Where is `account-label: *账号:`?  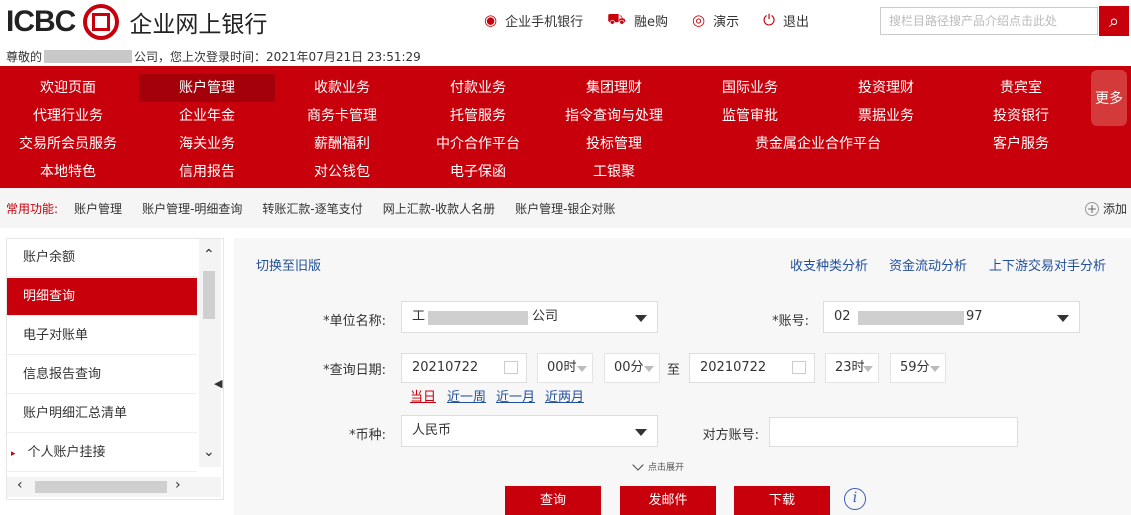
account-label: *账号: is located at coordinates (790, 321).